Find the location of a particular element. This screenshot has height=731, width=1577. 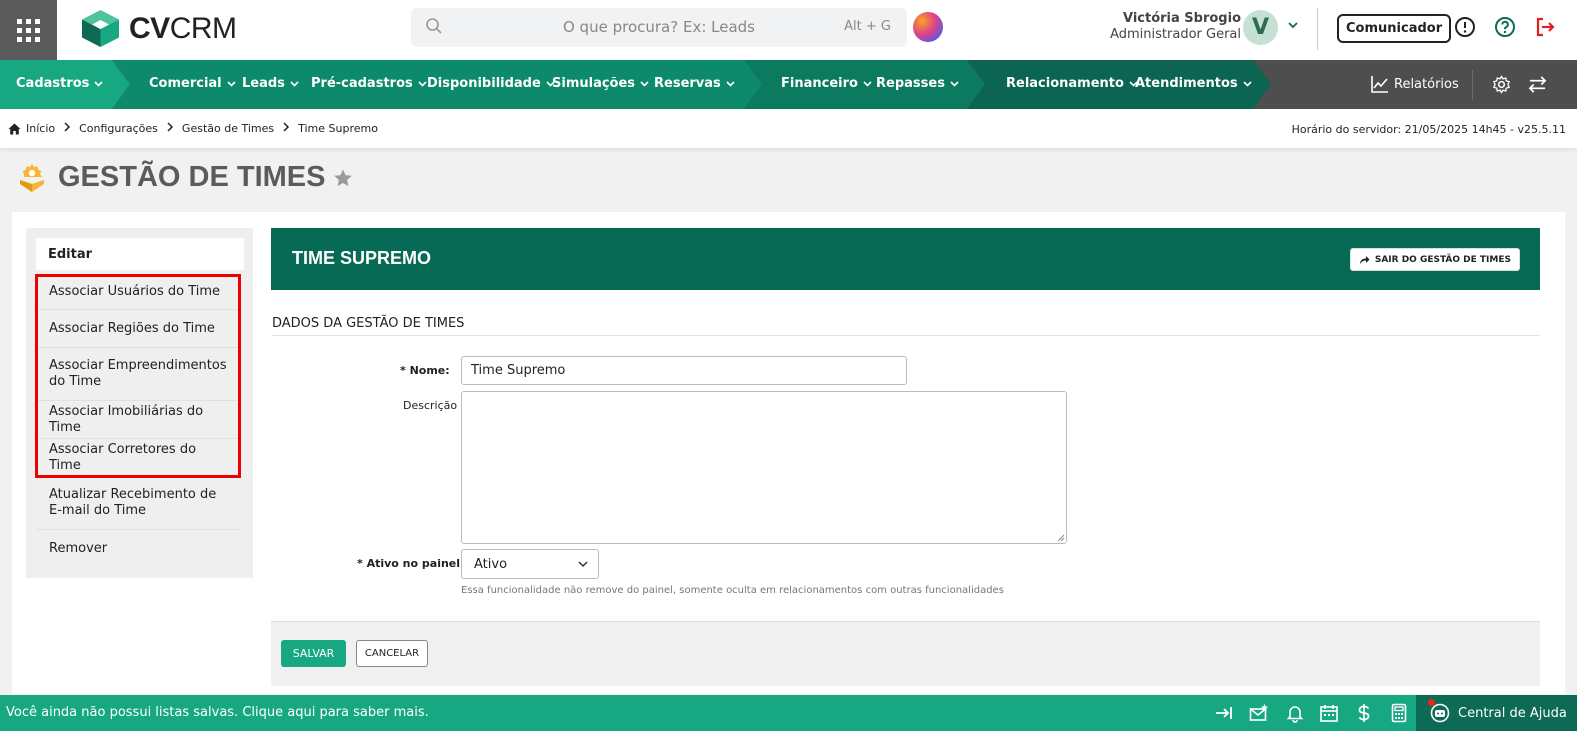

notification-dot is located at coordinates (1431, 702).